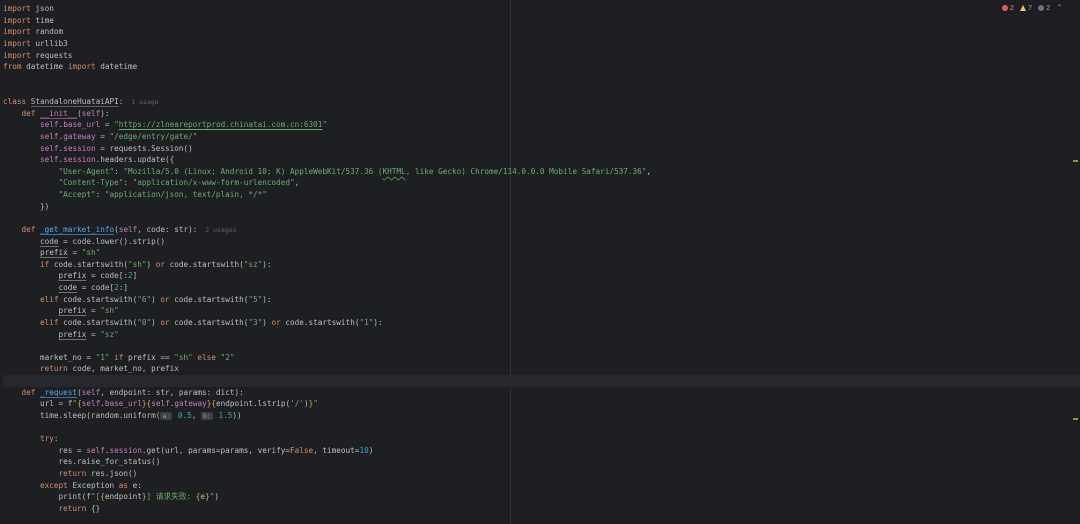  Describe the element at coordinates (541, 242) in the screenshot. I see `code-line: code = code.lower().strip()` at that location.